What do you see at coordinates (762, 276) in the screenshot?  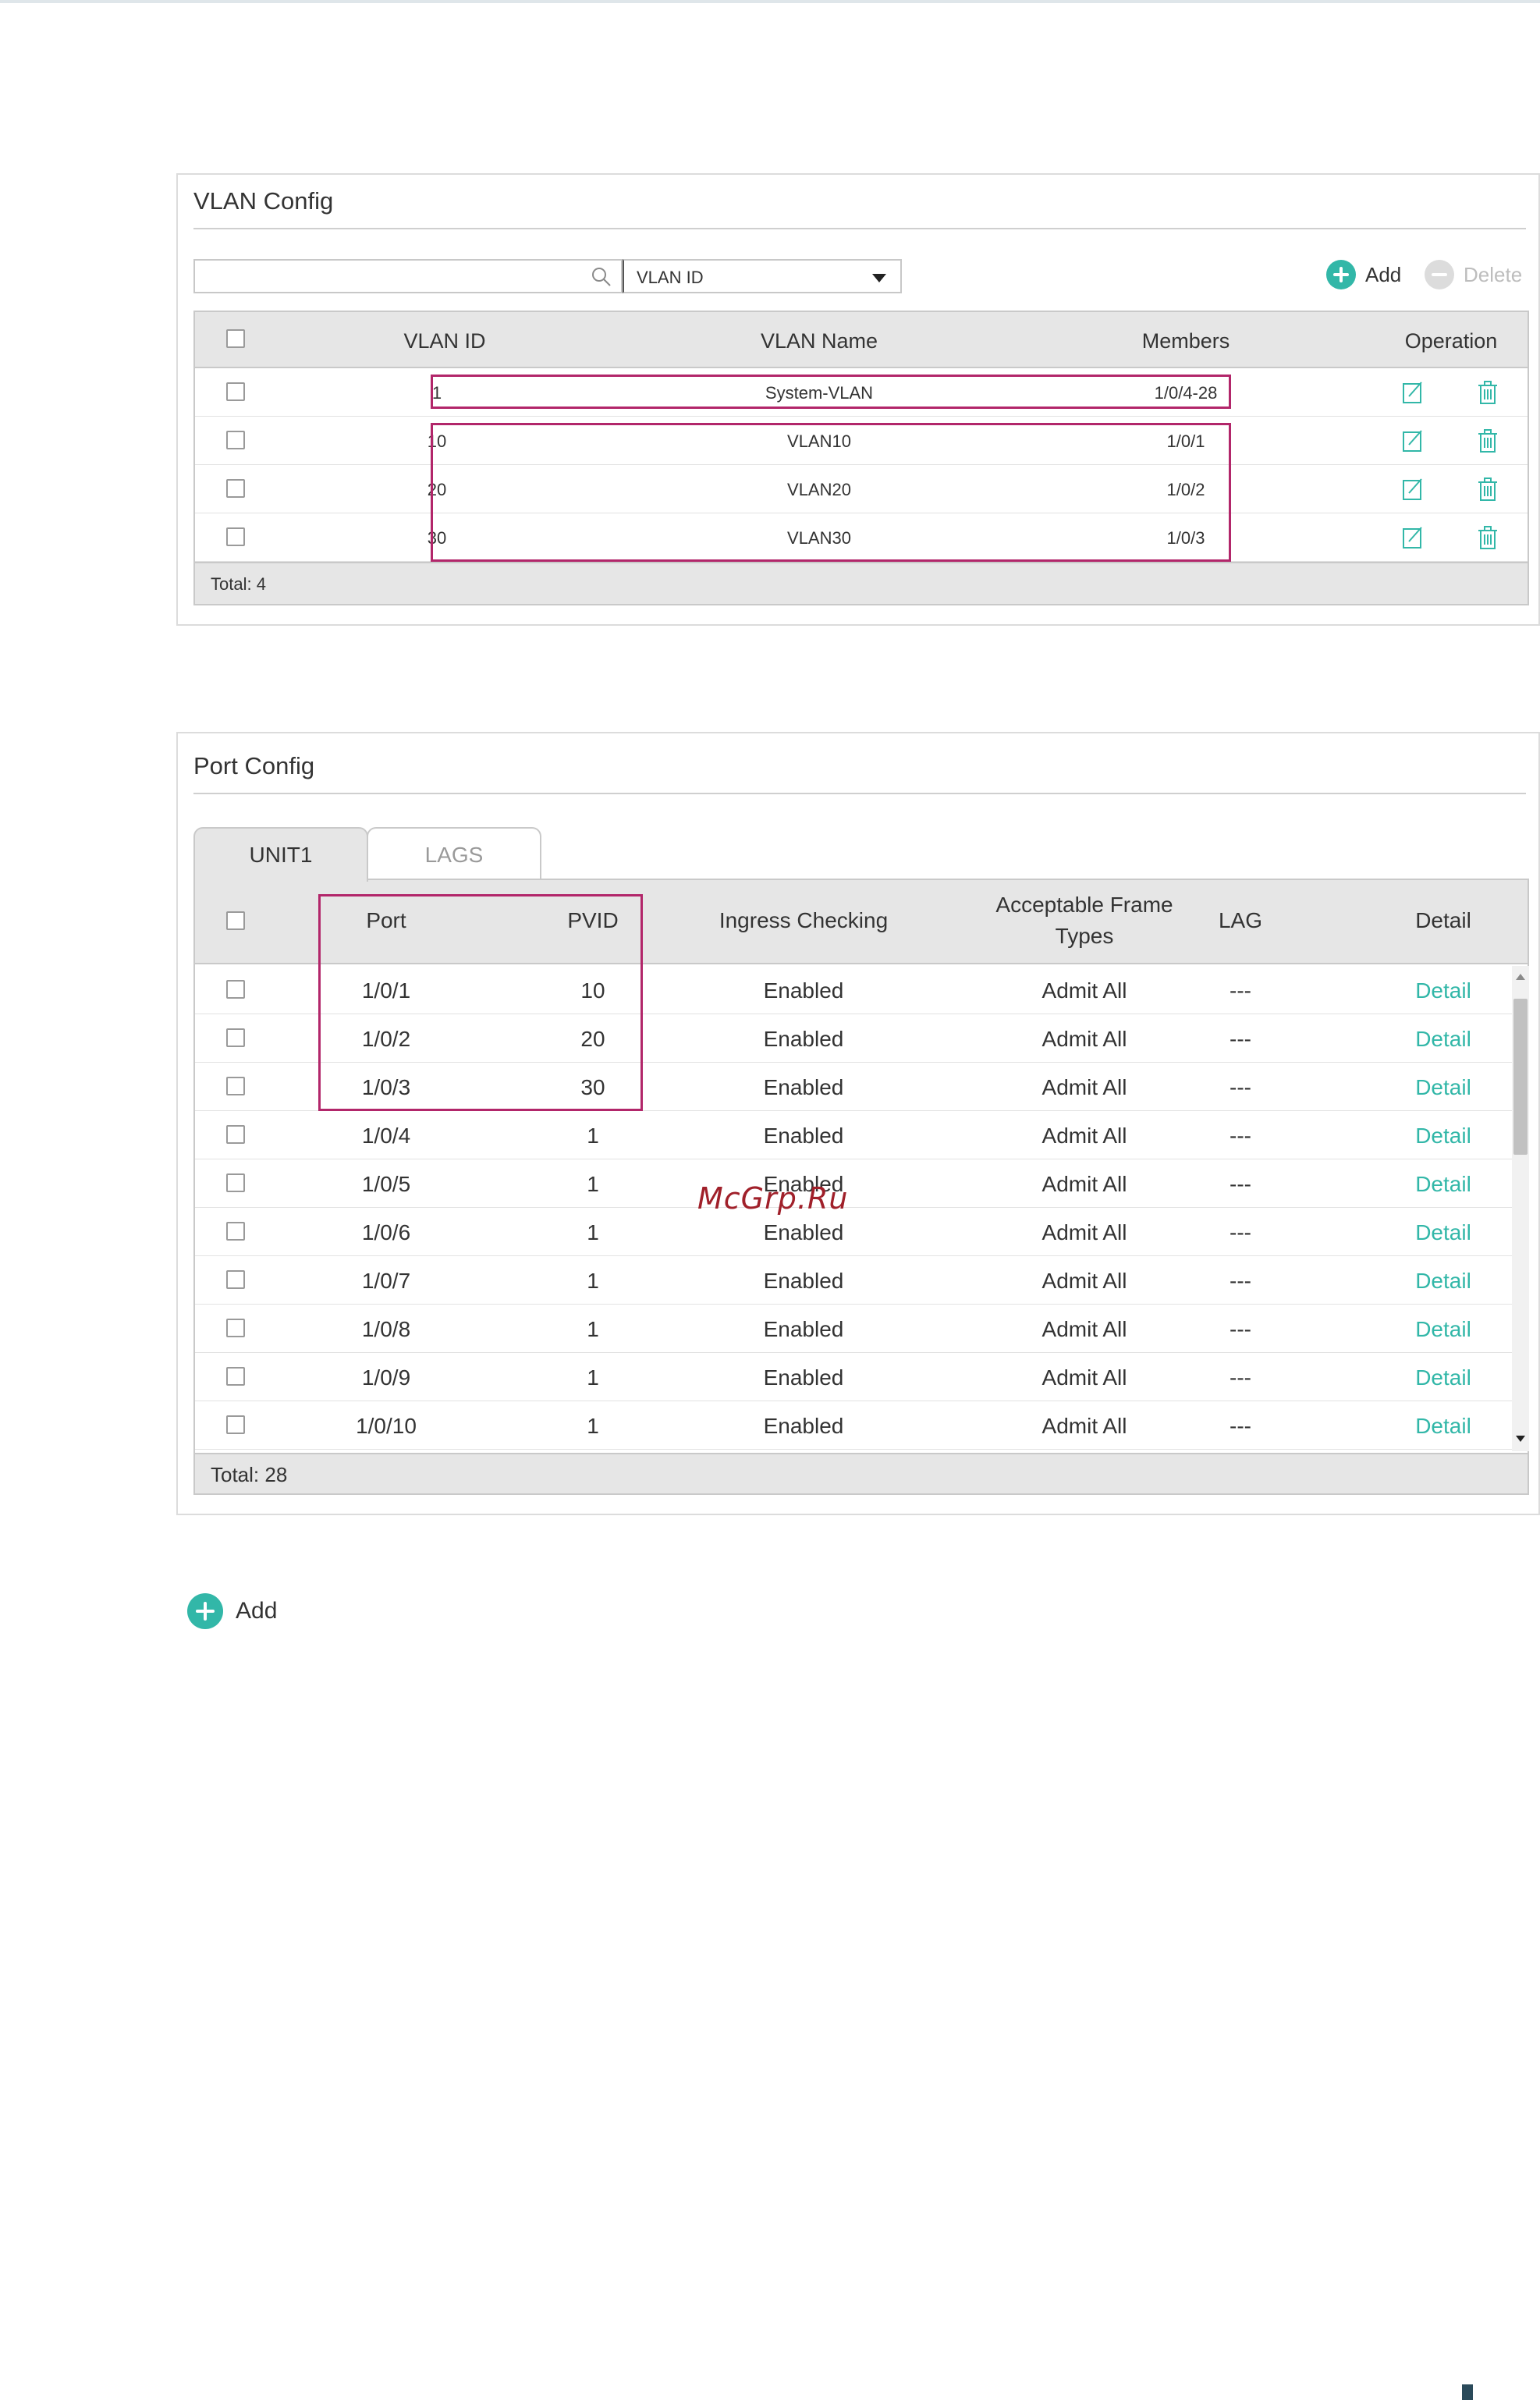 I see `filter-select: VLAN ID` at bounding box center [762, 276].